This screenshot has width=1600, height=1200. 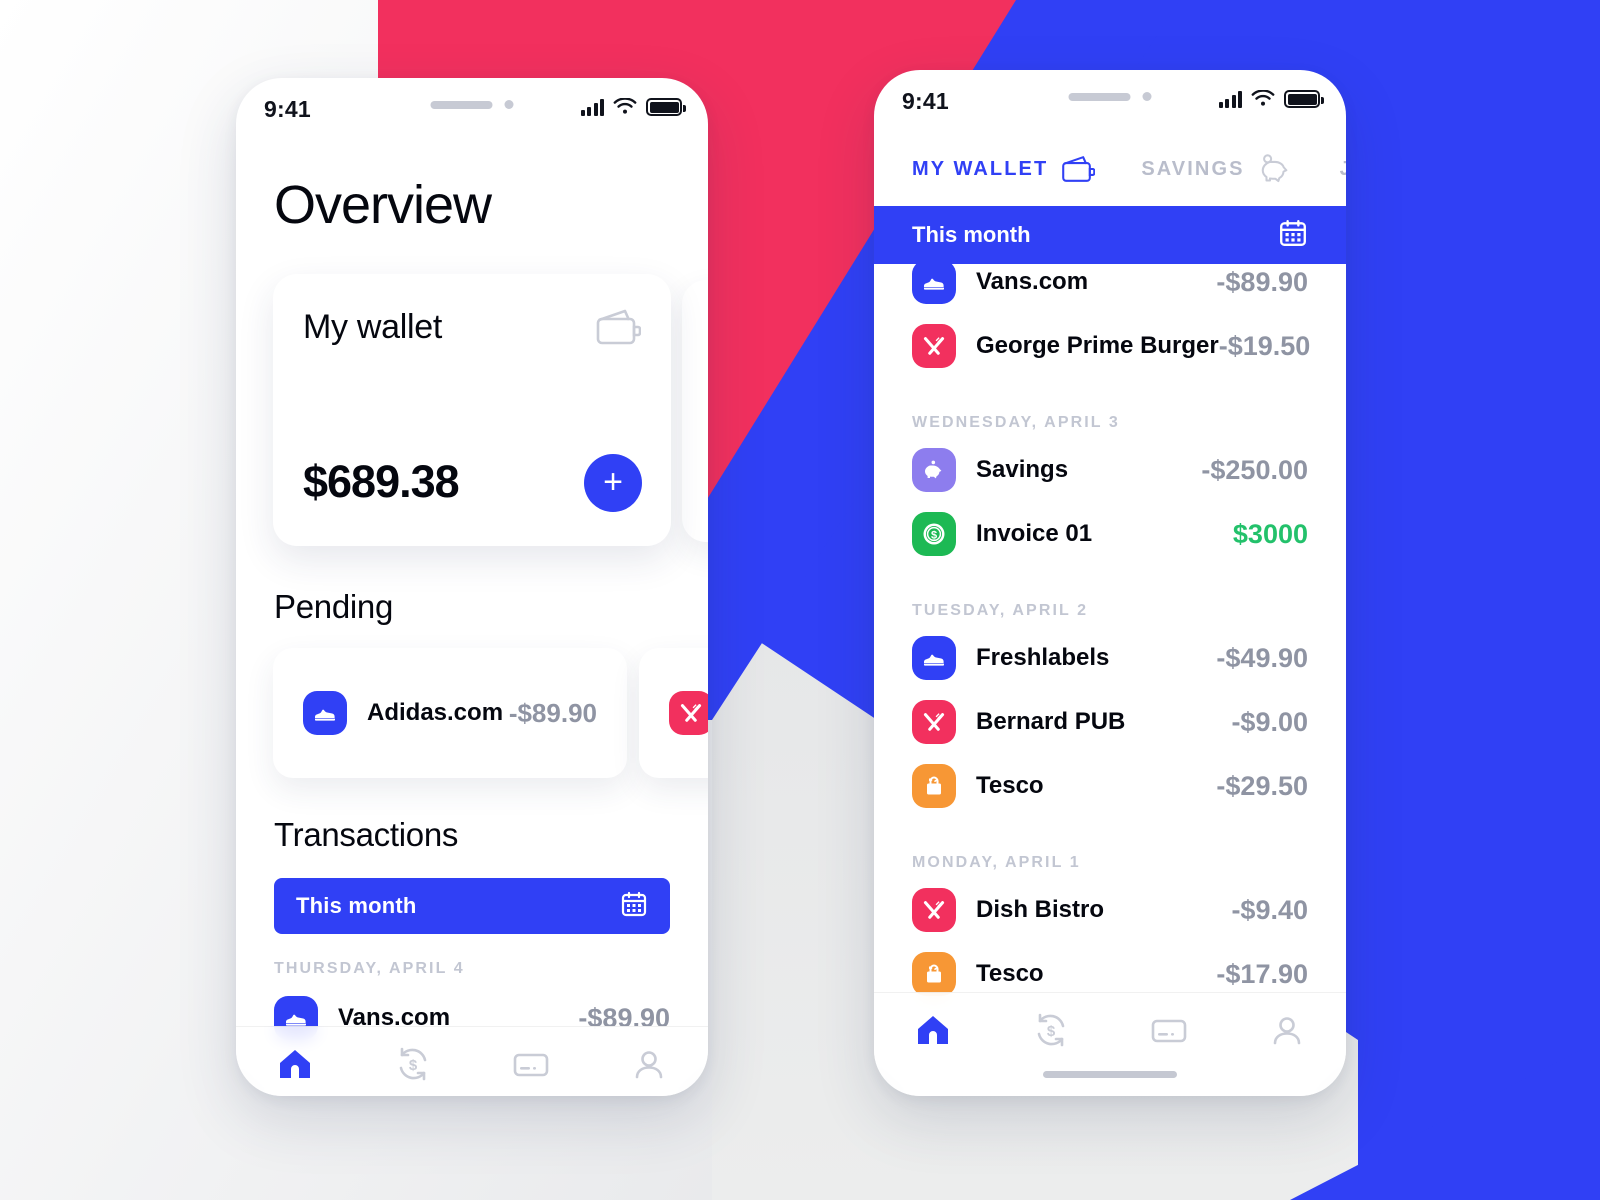 I want to click on tab-savings-label: SAVINGS, so click(x=1193, y=168).